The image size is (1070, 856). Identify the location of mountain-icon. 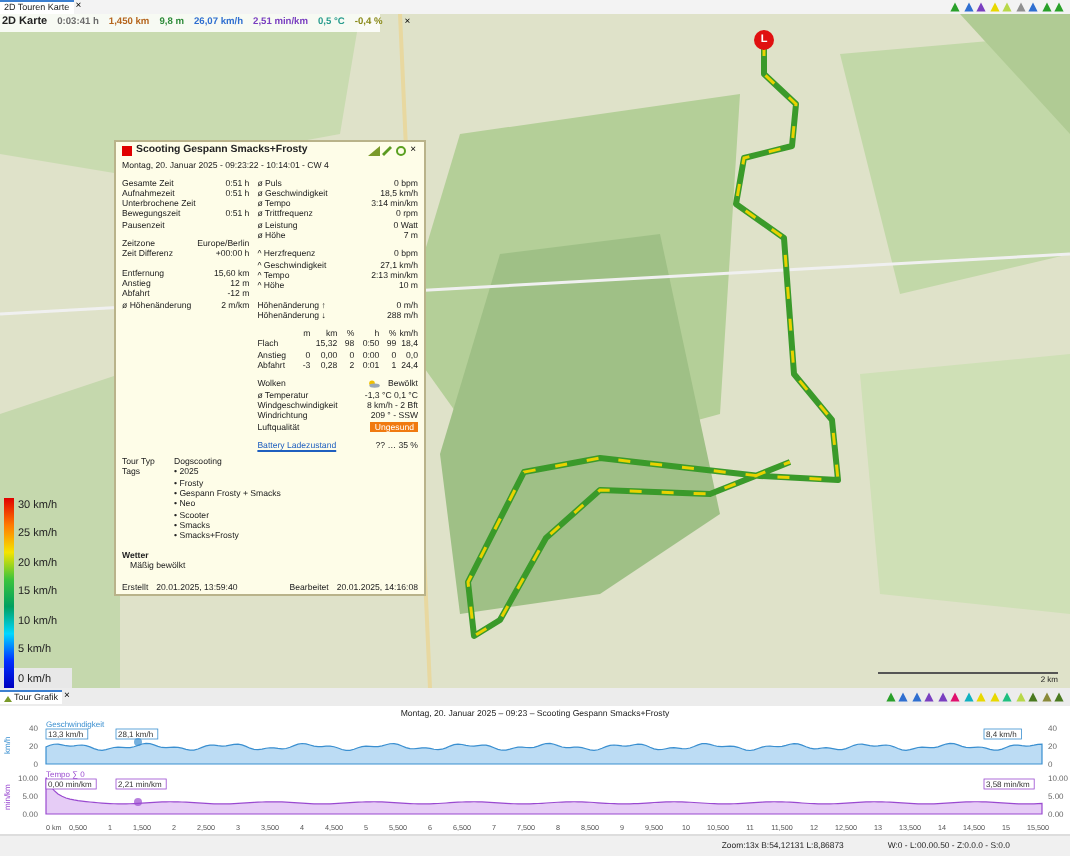
(8, 698).